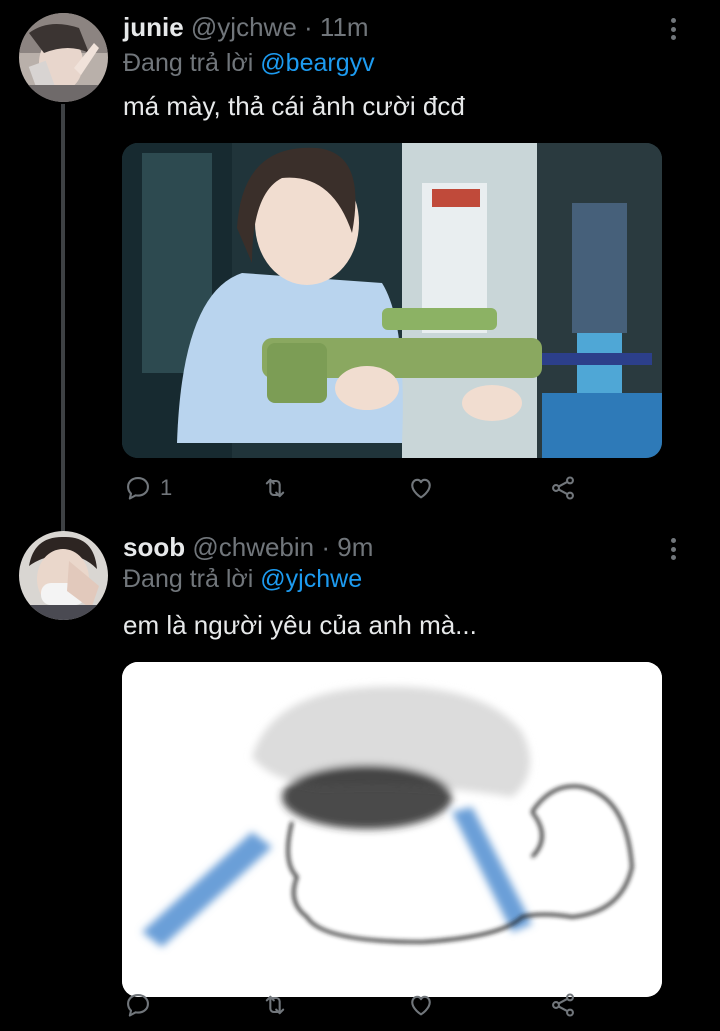 The height and width of the screenshot is (1031, 720). Describe the element at coordinates (317, 63) in the screenshot. I see `mention-link: @beargyv` at that location.